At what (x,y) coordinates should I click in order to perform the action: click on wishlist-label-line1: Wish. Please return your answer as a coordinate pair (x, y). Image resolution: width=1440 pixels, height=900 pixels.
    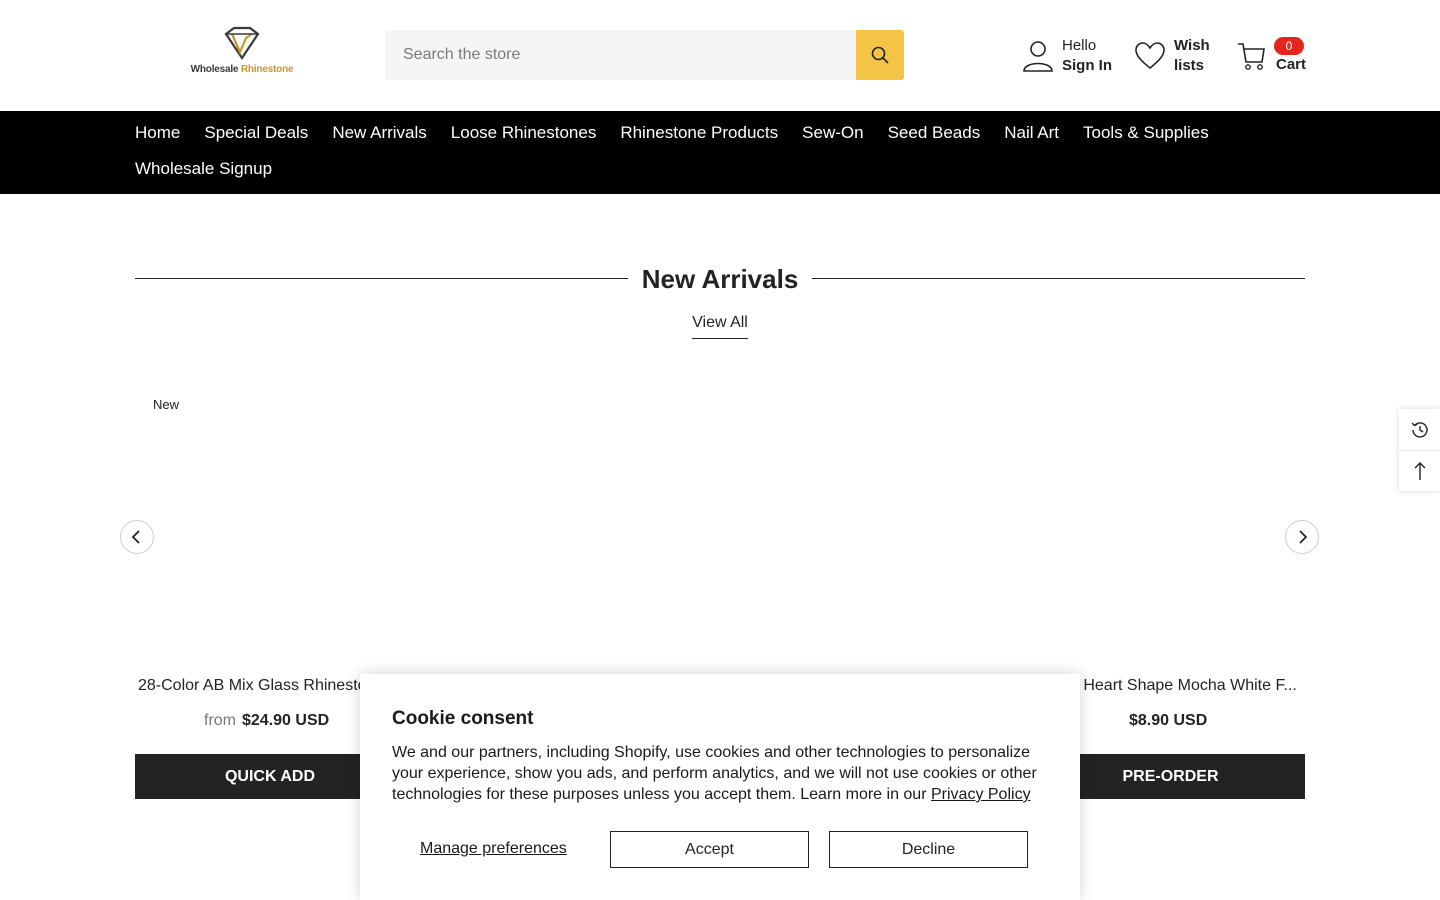
    Looking at the image, I should click on (1192, 45).